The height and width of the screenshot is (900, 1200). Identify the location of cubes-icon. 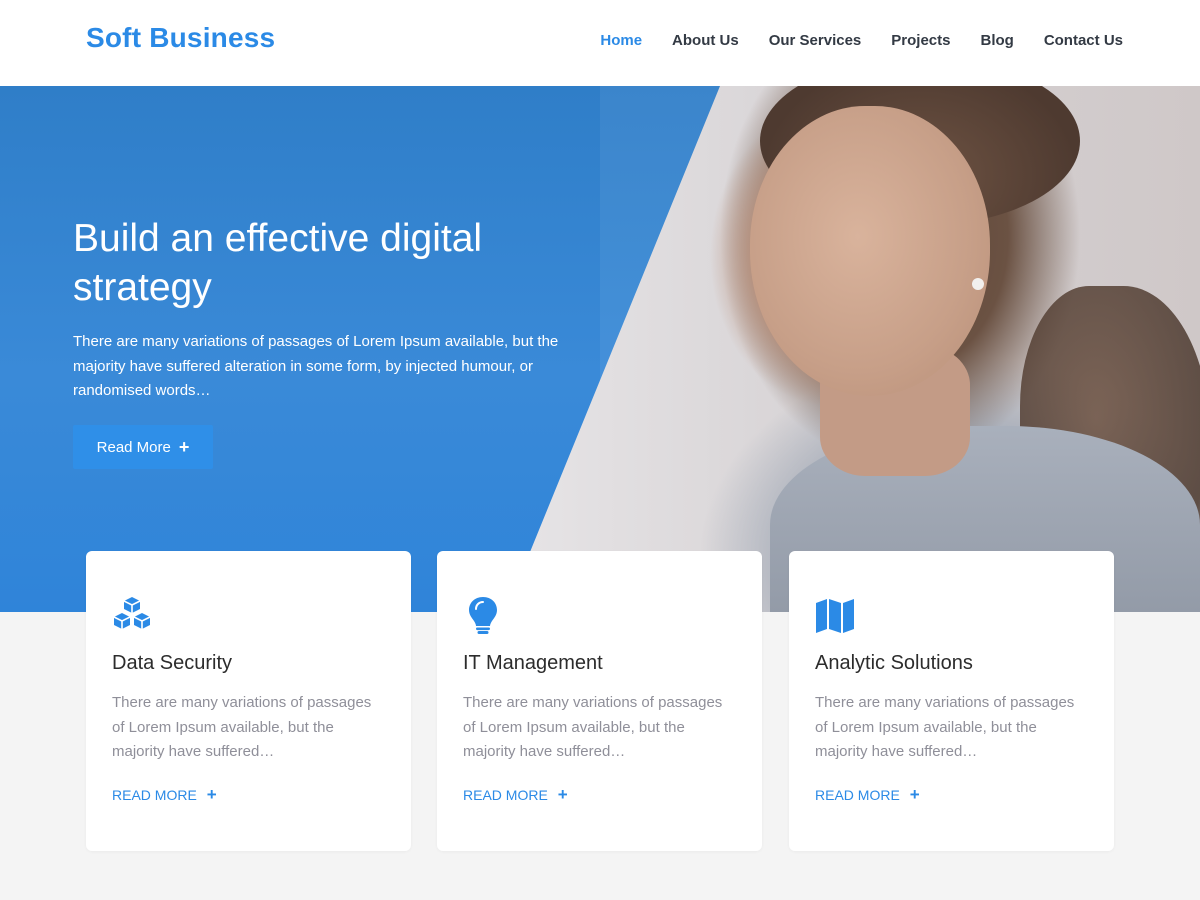
(132, 613).